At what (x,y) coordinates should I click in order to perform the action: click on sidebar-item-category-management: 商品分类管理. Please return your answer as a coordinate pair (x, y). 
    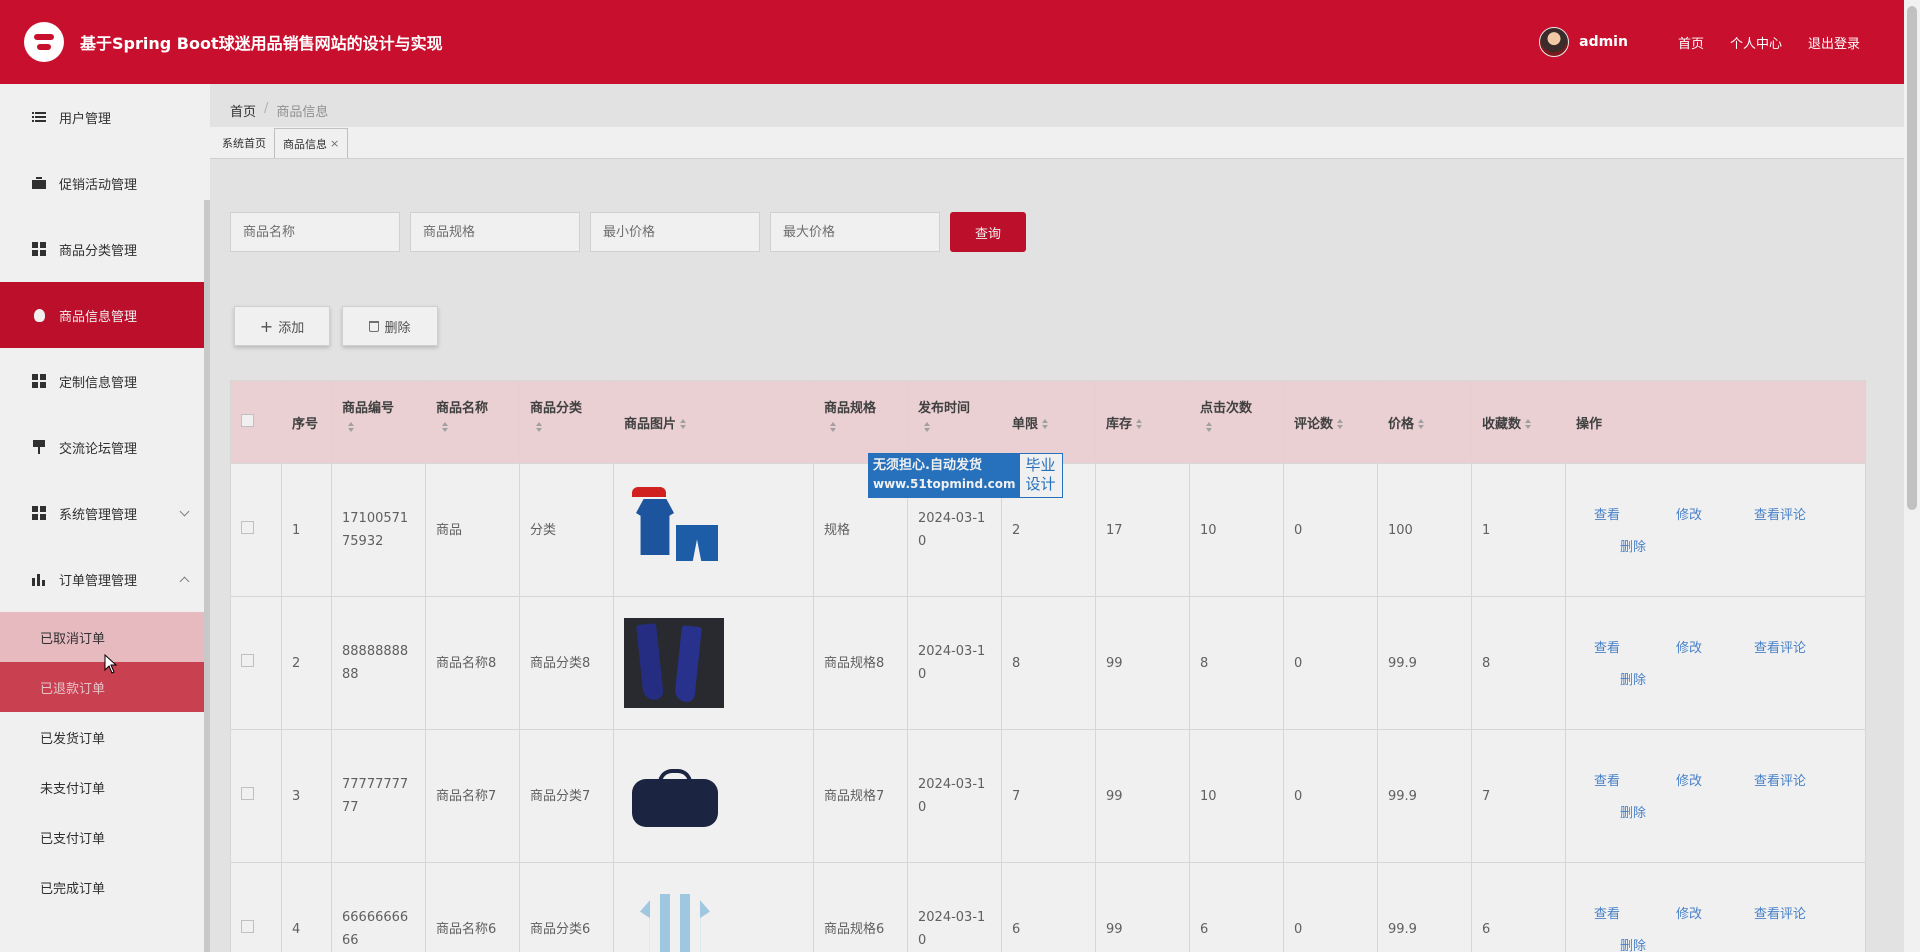
    Looking at the image, I should click on (105, 249).